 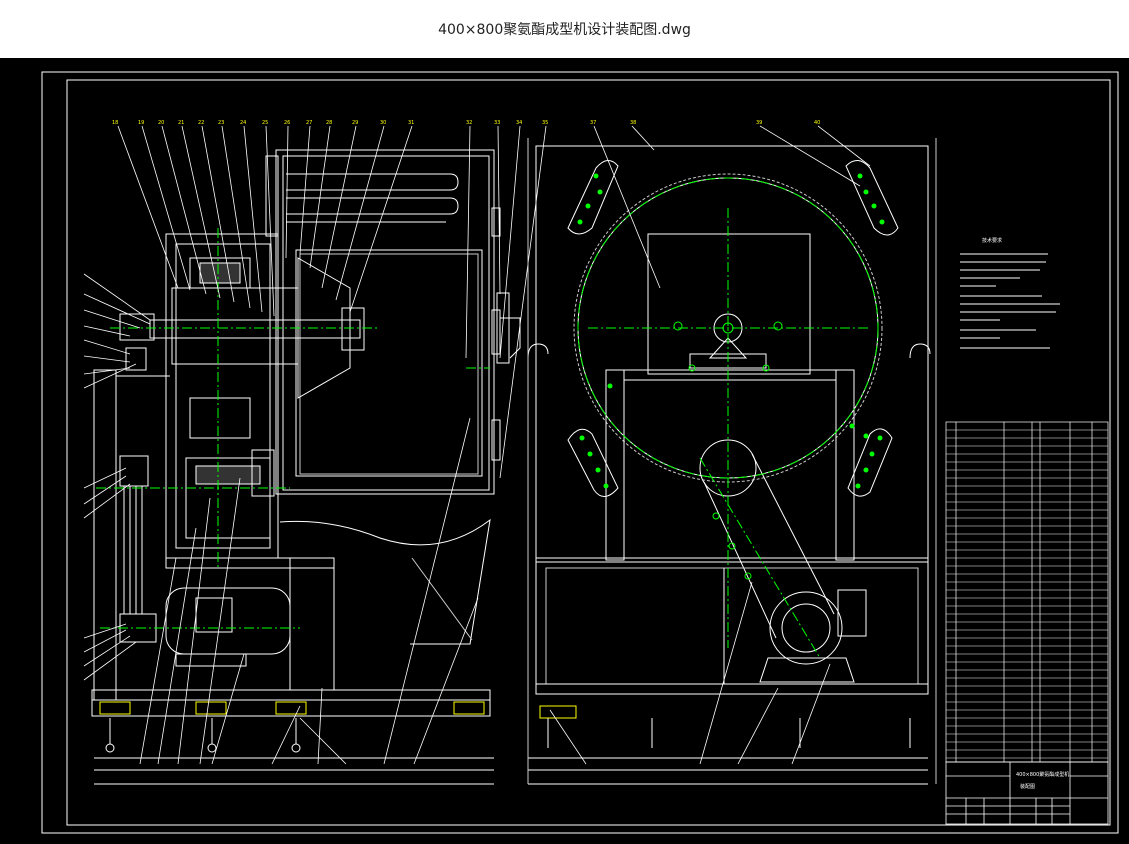 I want to click on parts-list-rows, so click(x=1027, y=594).